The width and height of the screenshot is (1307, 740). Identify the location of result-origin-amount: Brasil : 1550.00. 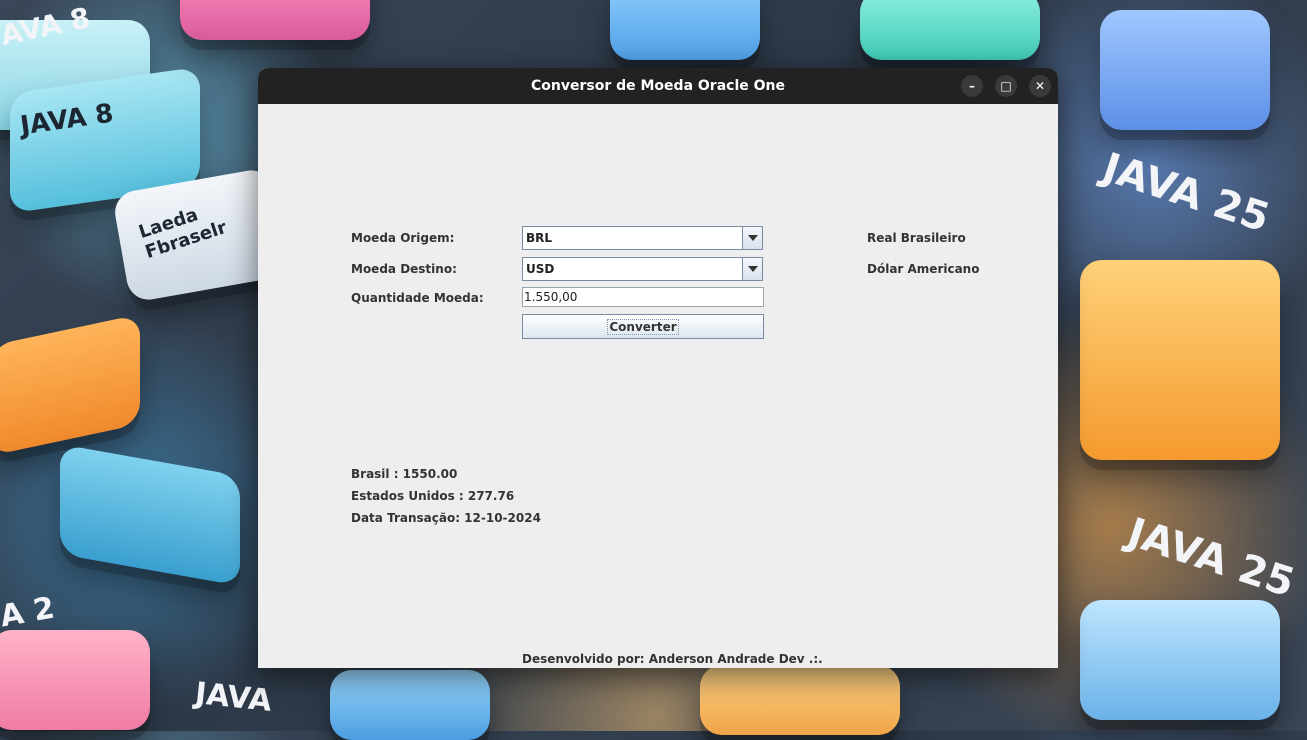
(404, 474).